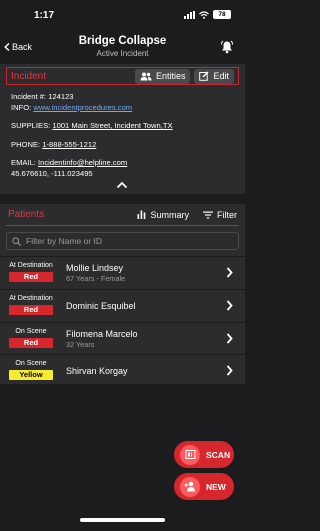 This screenshot has width=320, height=531. What do you see at coordinates (122, 76) in the screenshot?
I see `incident-header: Incident Entities Edit` at bounding box center [122, 76].